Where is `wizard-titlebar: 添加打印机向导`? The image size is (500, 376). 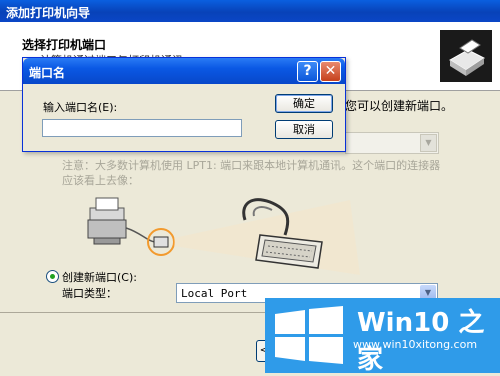
wizard-titlebar: 添加打印机向导 is located at coordinates (250, 11).